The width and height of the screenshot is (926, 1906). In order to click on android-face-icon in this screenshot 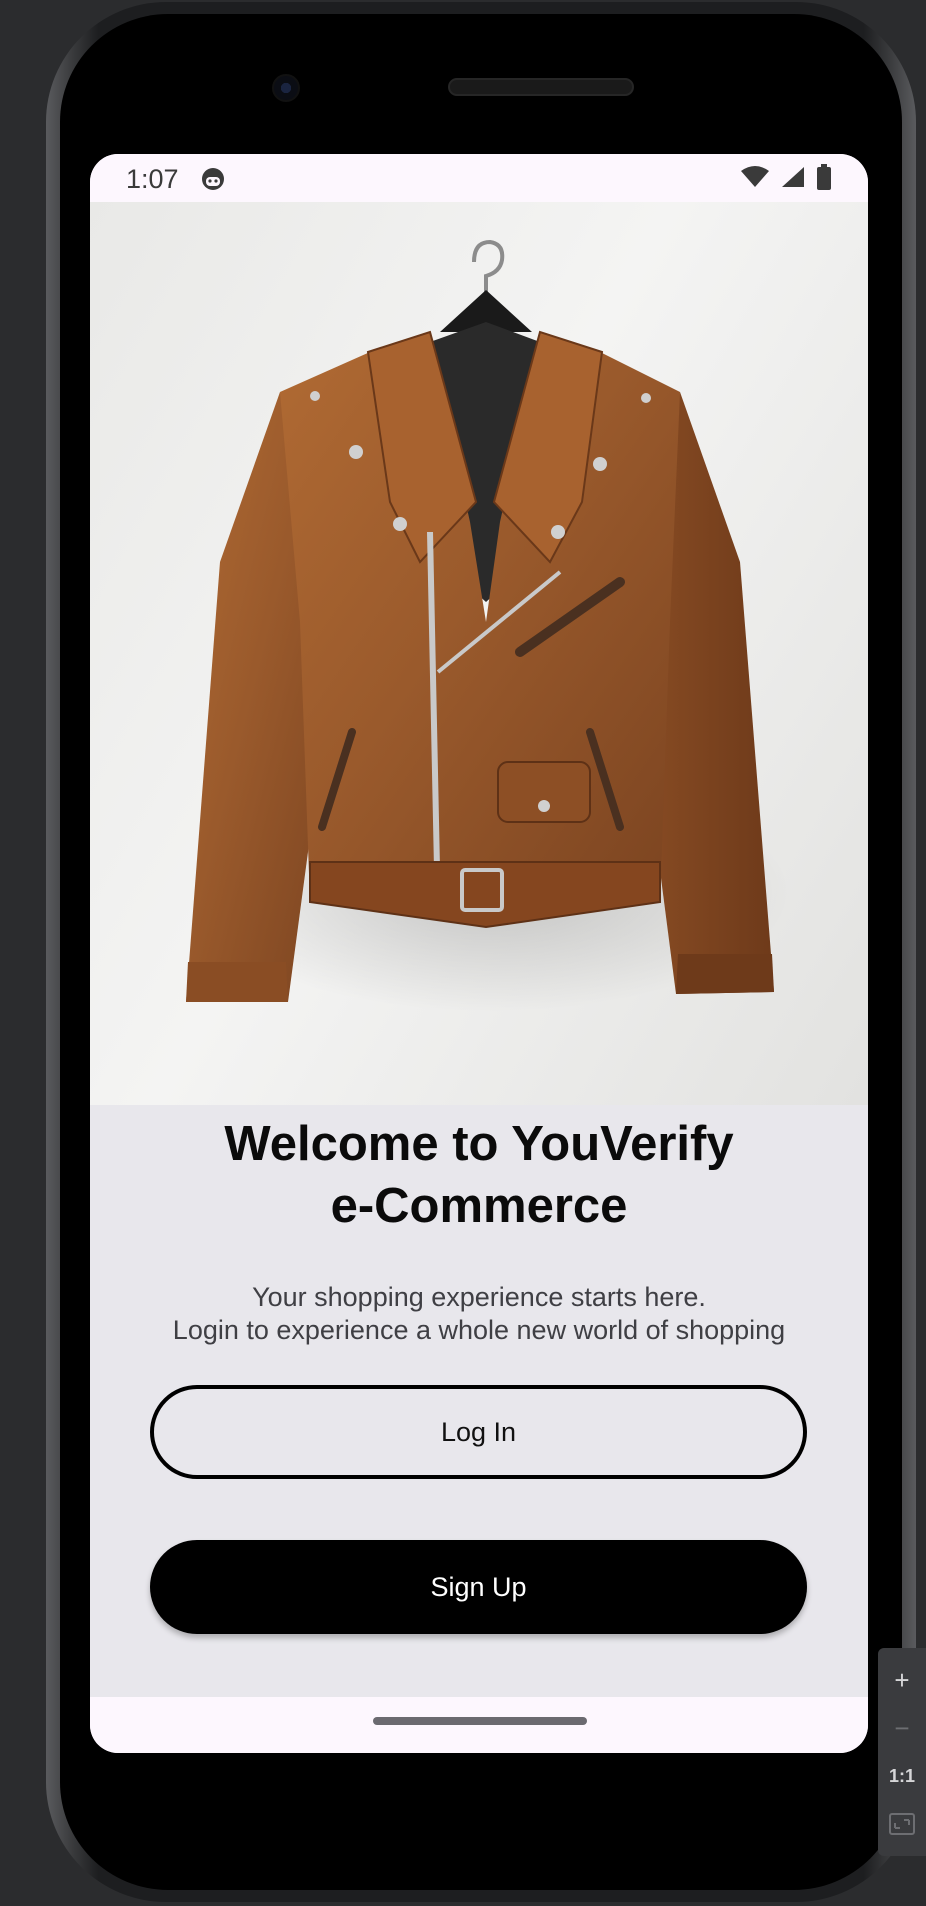, I will do `click(213, 179)`.